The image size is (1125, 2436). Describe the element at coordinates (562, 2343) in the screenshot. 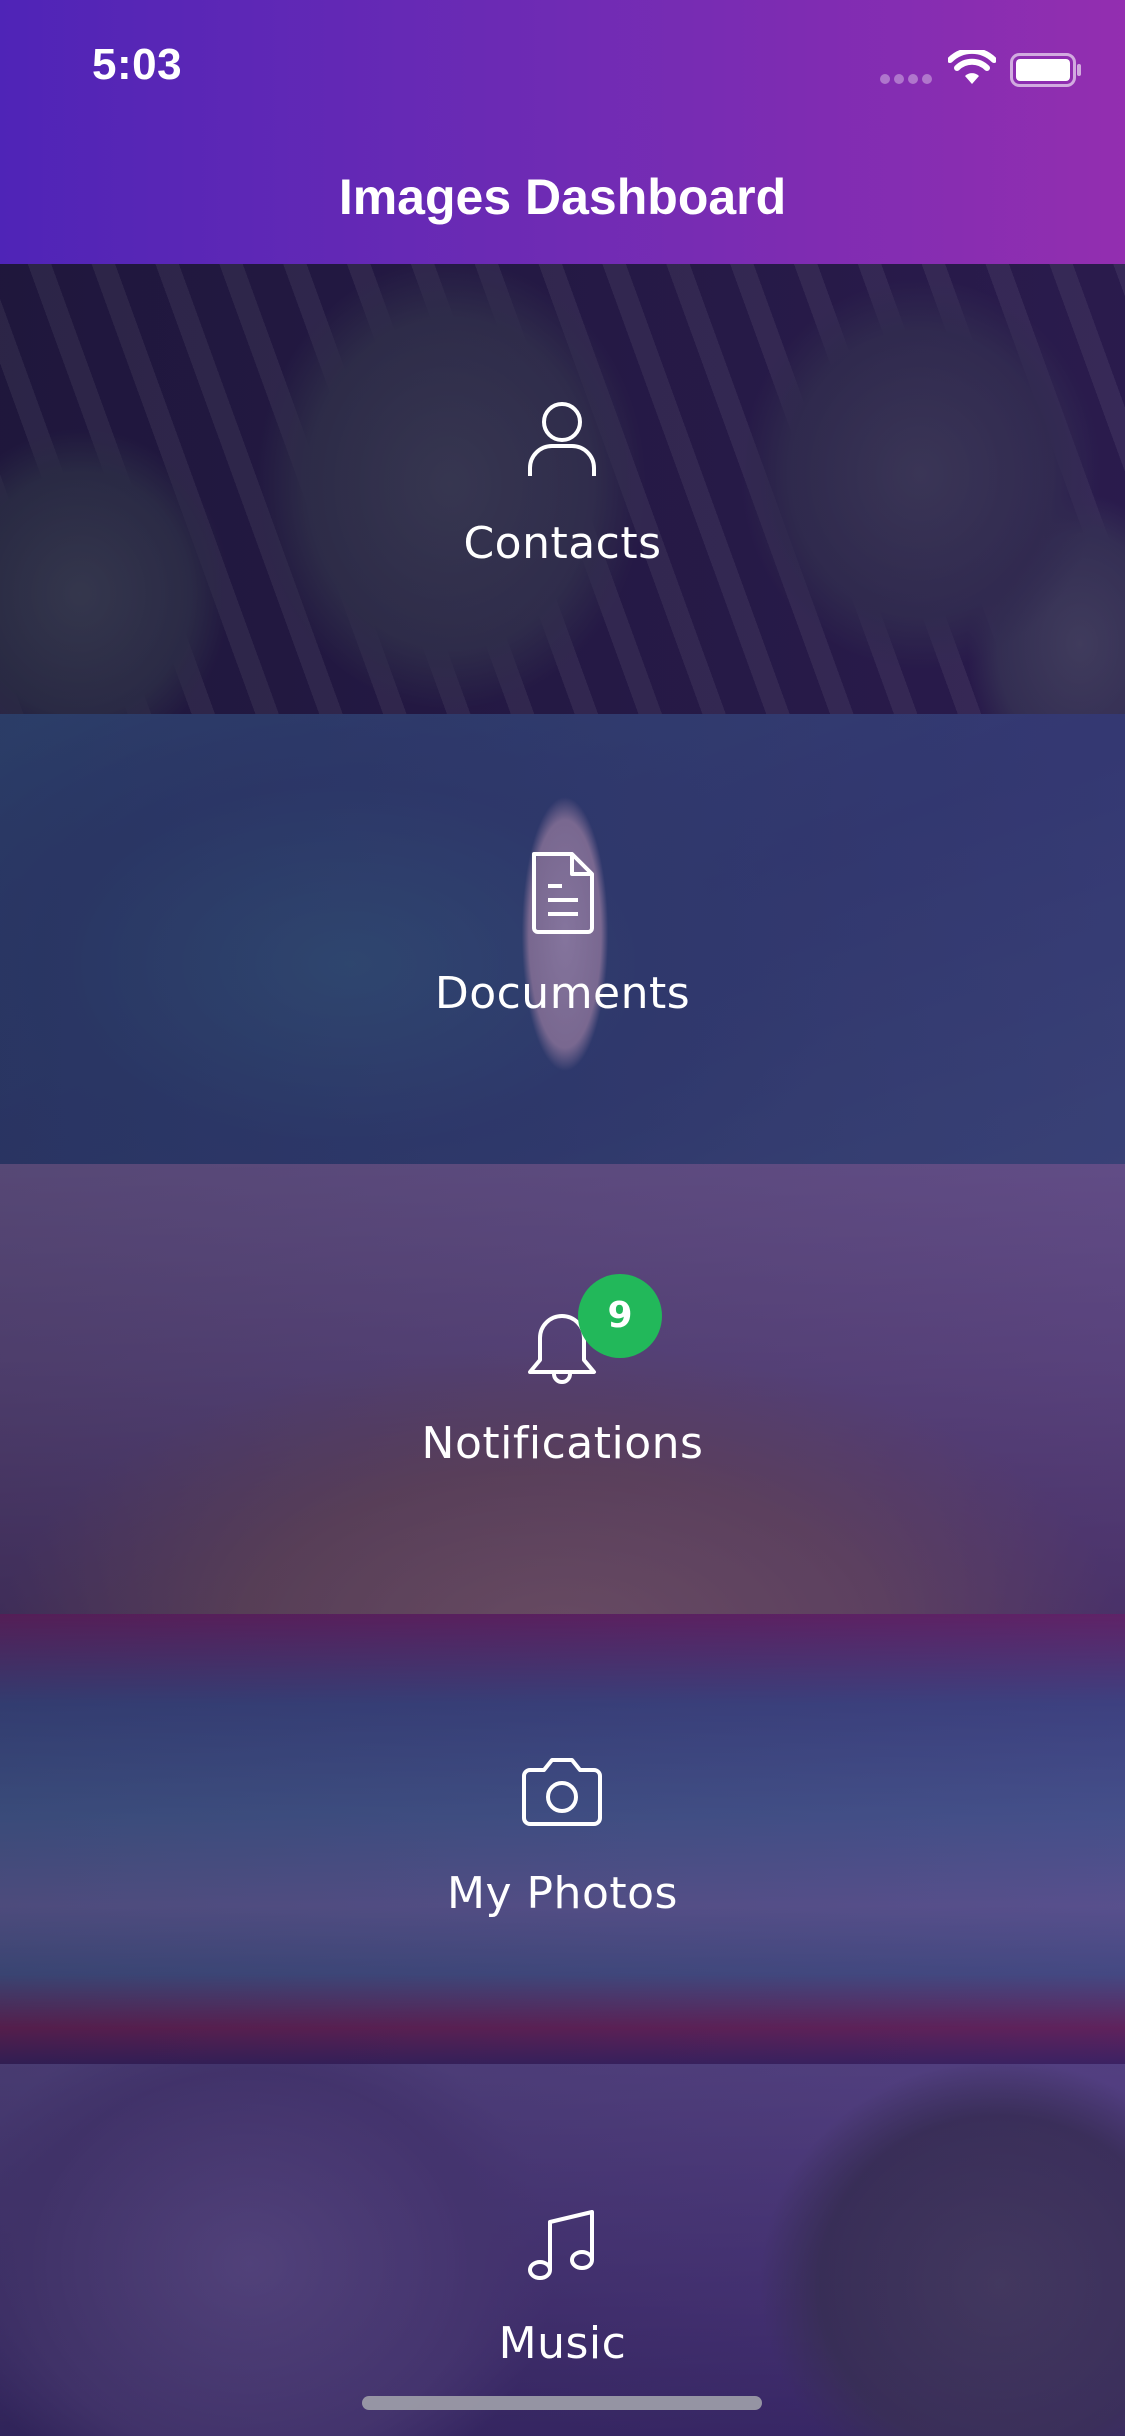

I see `tile-label-music: Music` at that location.